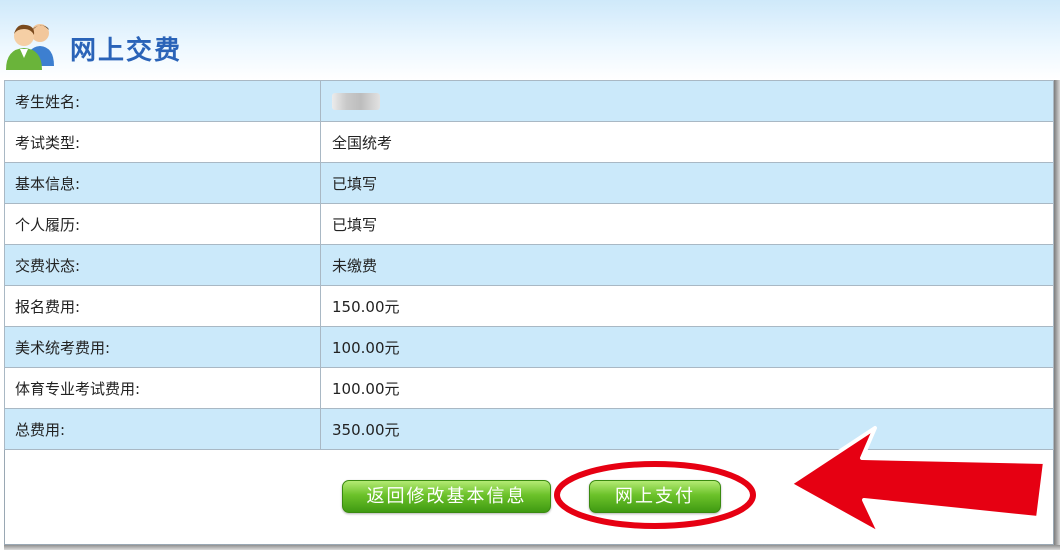 The width and height of the screenshot is (1060, 550). What do you see at coordinates (162, 306) in the screenshot?
I see `row-label: 报名费用:` at bounding box center [162, 306].